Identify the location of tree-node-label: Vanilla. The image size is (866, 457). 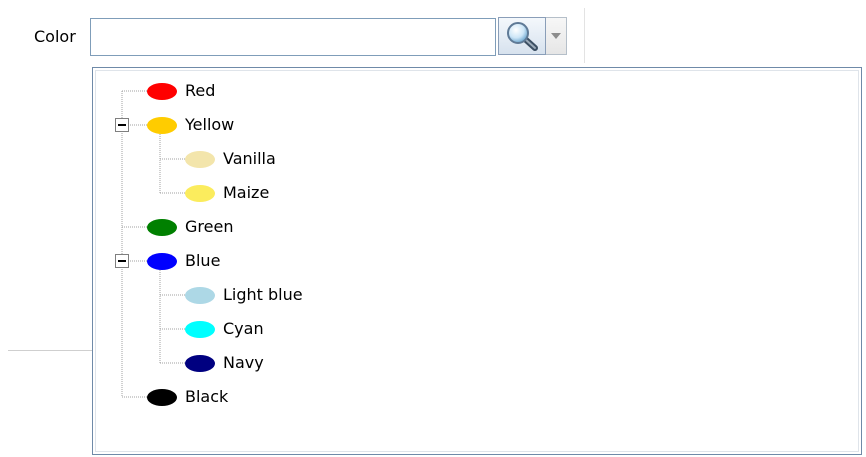
(249, 158).